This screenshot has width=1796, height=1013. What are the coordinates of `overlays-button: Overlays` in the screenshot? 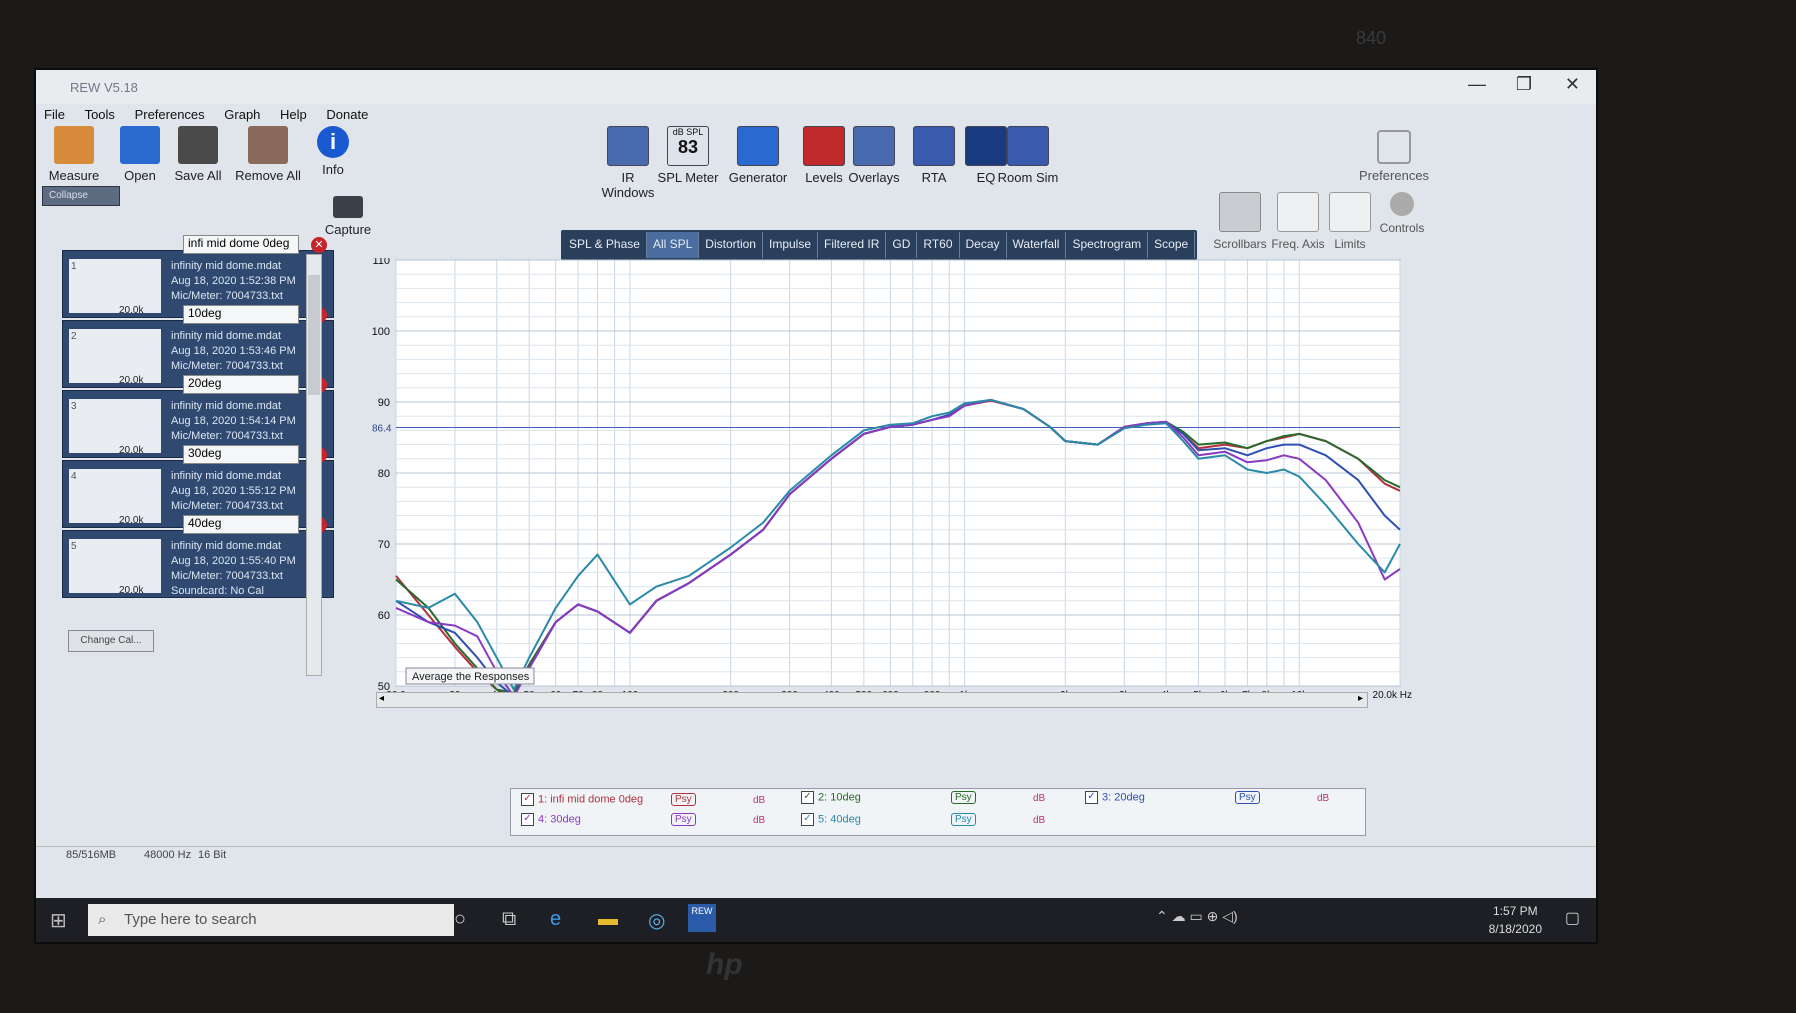 It's located at (874, 155).